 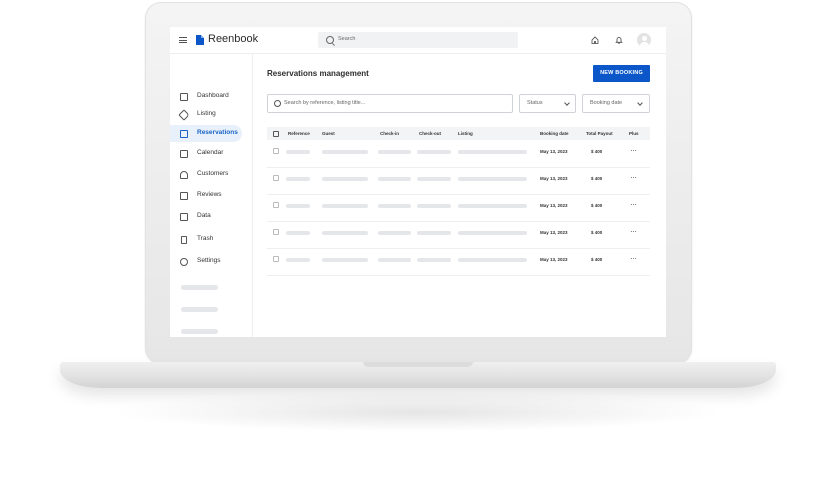 I want to click on column-header: Total Payout, so click(x=599, y=133).